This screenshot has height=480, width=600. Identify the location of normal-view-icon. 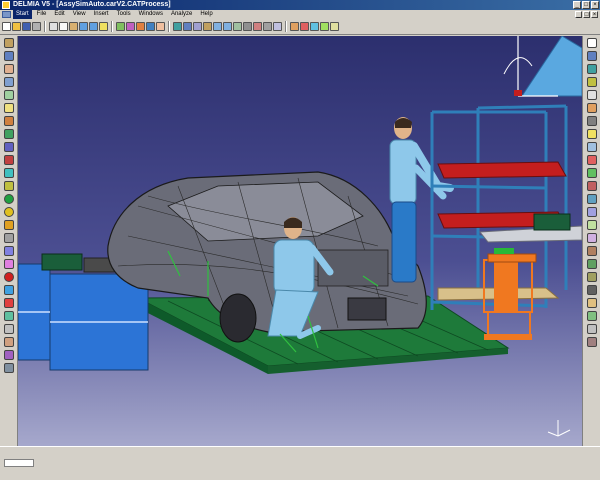
(237, 26).